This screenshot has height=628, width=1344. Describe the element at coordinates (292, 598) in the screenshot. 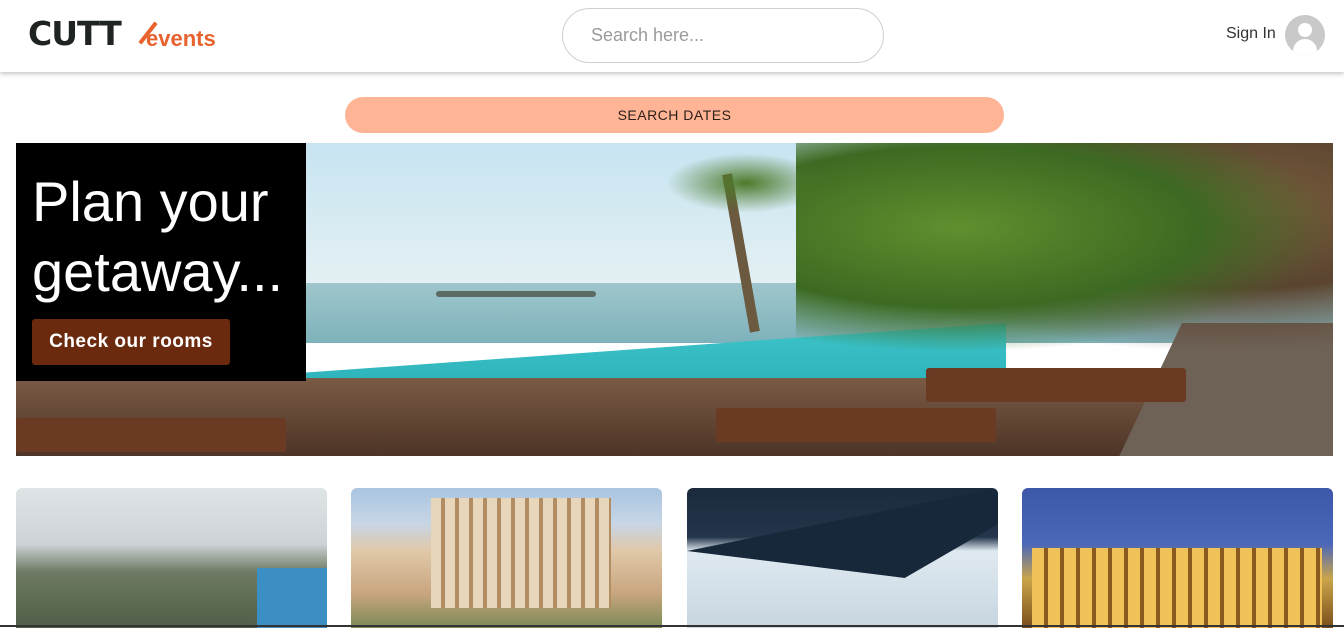

I see `card-image-water` at that location.